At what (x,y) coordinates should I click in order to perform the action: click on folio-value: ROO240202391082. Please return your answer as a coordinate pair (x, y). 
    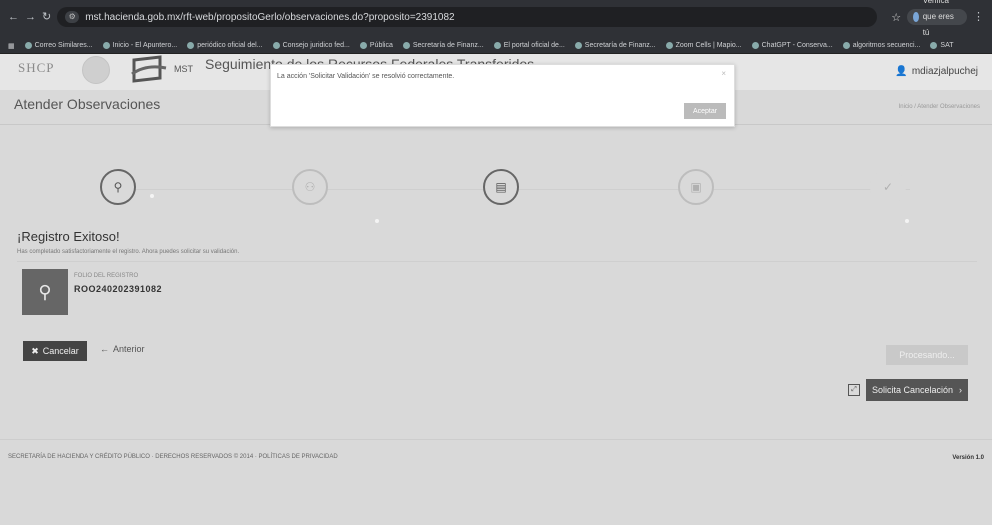
    Looking at the image, I should click on (118, 289).